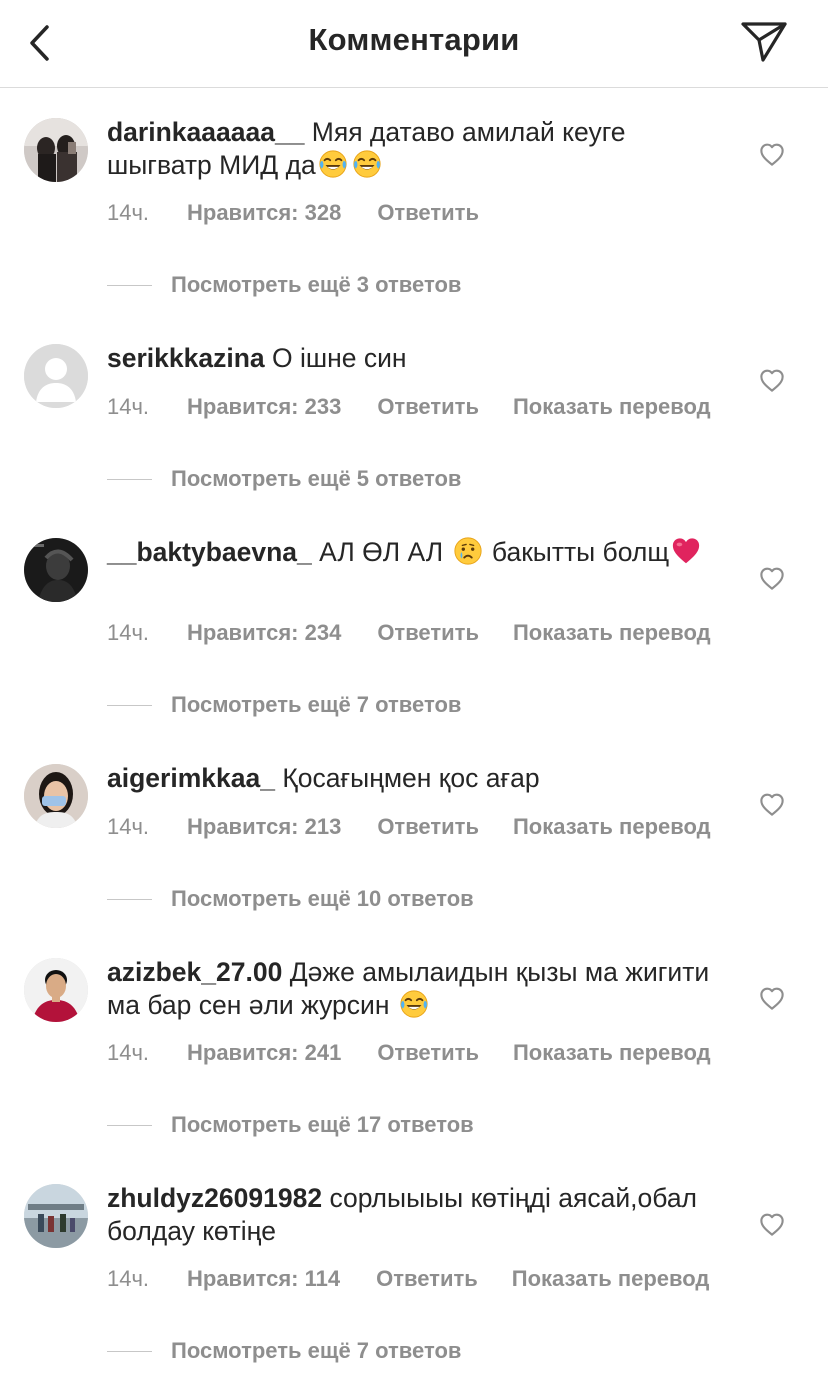 This screenshot has width=828, height=1391. Describe the element at coordinates (264, 827) in the screenshot. I see `likes-count-link: Нравится: 213` at that location.